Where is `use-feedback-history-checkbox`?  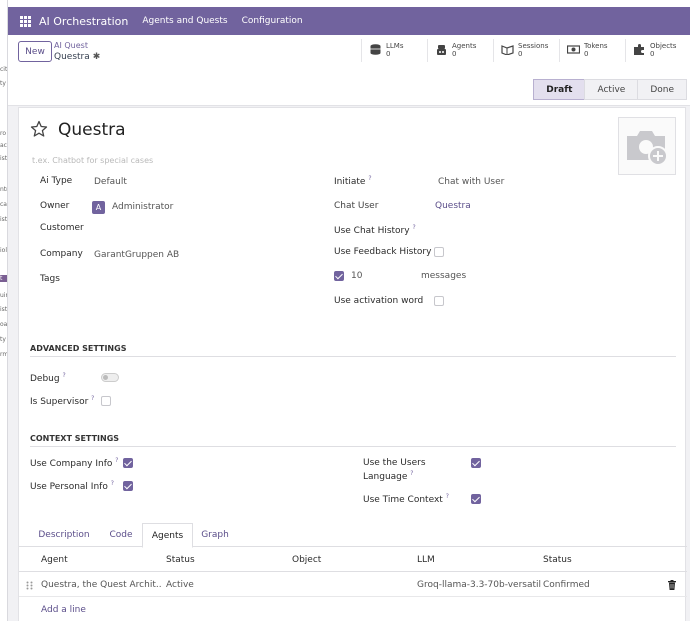 use-feedback-history-checkbox is located at coordinates (439, 252).